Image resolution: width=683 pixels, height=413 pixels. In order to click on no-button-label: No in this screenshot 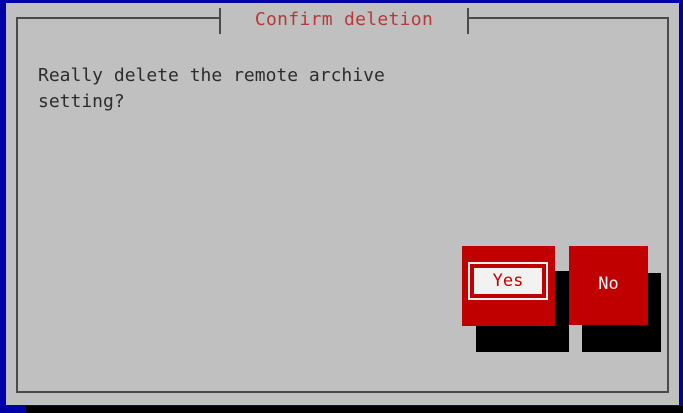, I will do `click(608, 284)`.